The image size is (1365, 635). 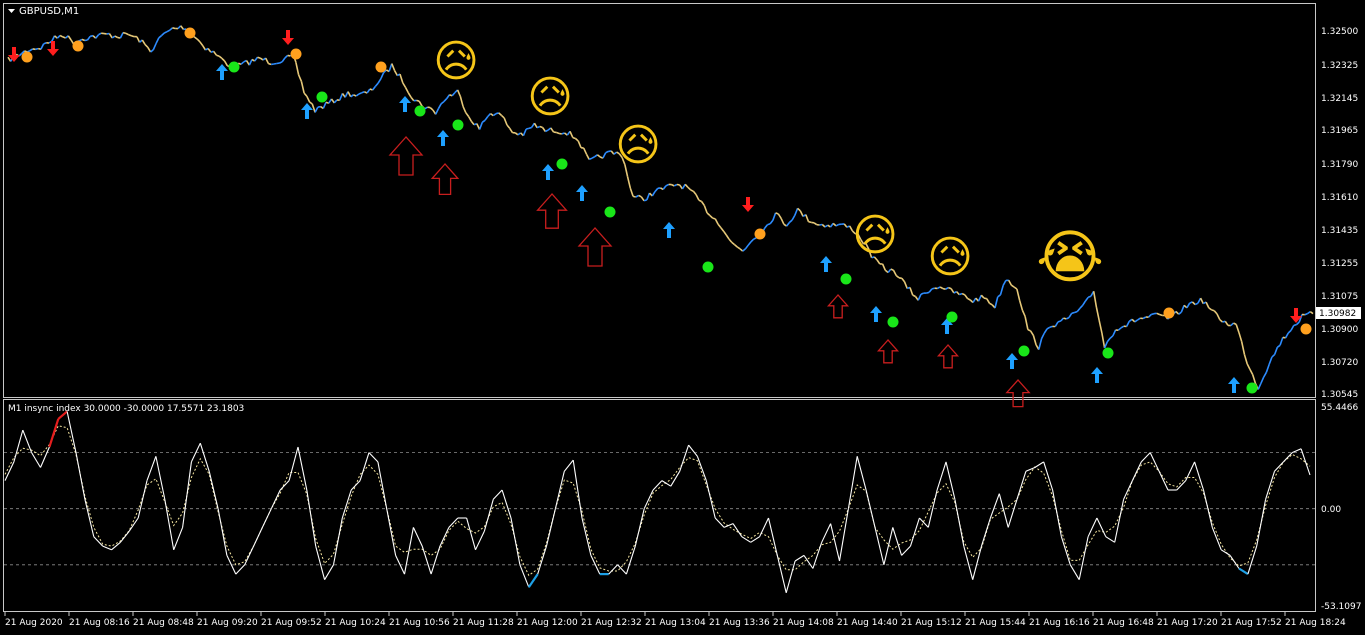 I want to click on time-label: 21 Aug 2020, so click(x=34, y=623).